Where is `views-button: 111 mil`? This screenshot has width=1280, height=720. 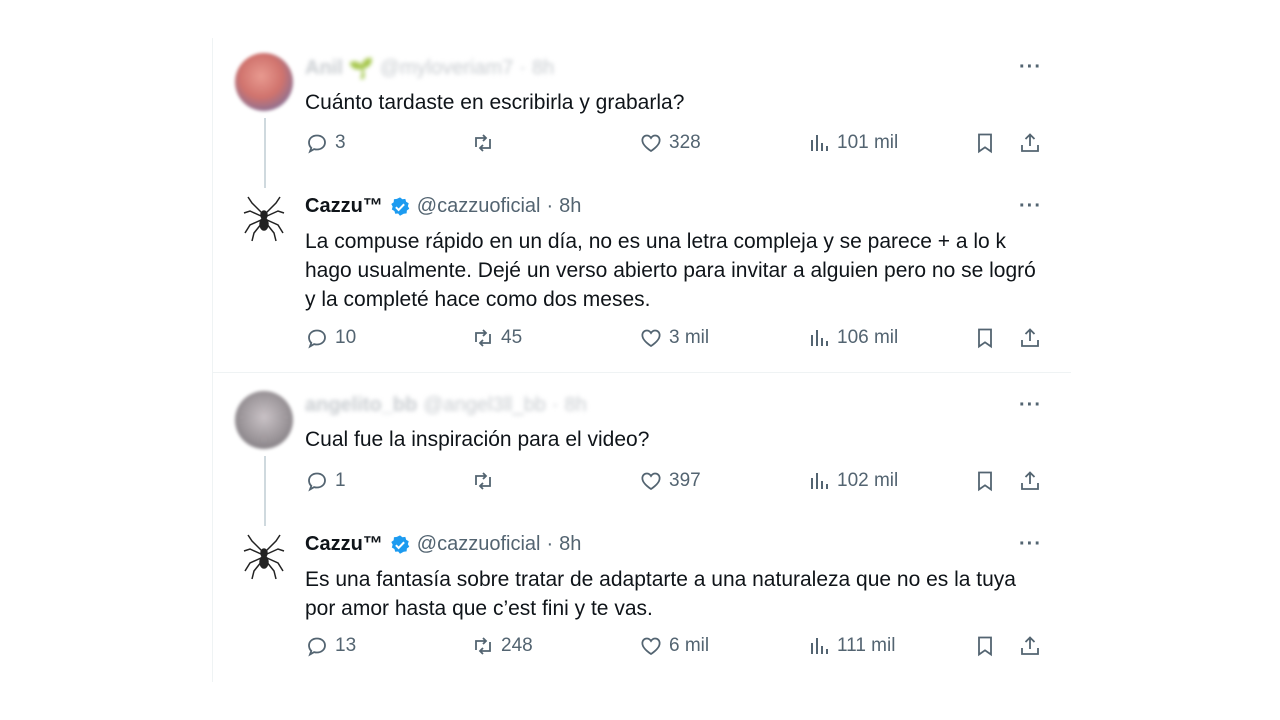 views-button: 111 mil is located at coordinates (851, 646).